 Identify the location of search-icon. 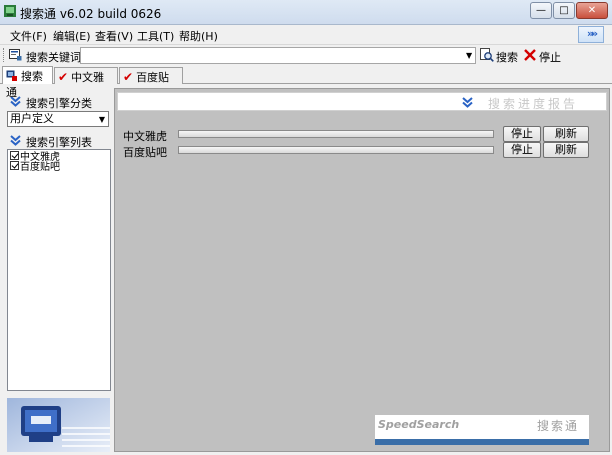
(487, 55).